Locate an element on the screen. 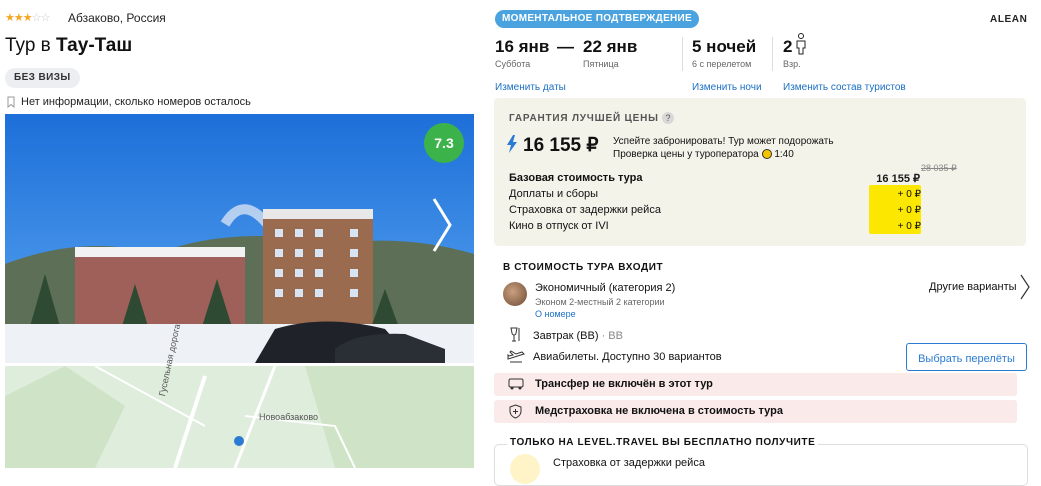 This screenshot has height=486, width=1041. bookmark-icon is located at coordinates (11, 102).